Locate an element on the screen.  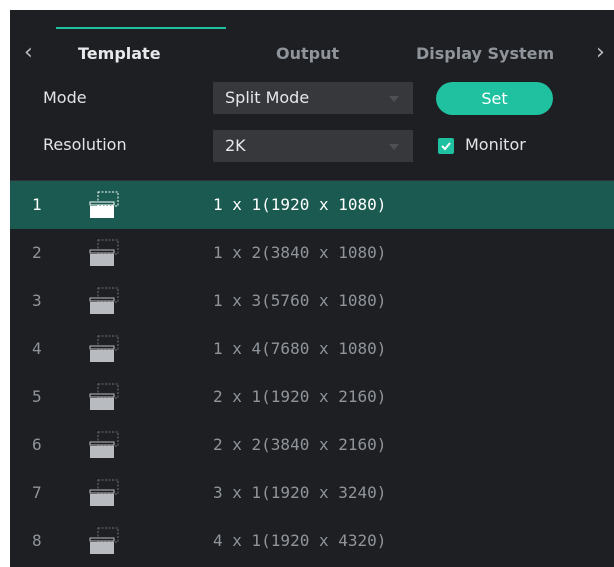
chevron-left-icon: ‹ is located at coordinates (28, 53).